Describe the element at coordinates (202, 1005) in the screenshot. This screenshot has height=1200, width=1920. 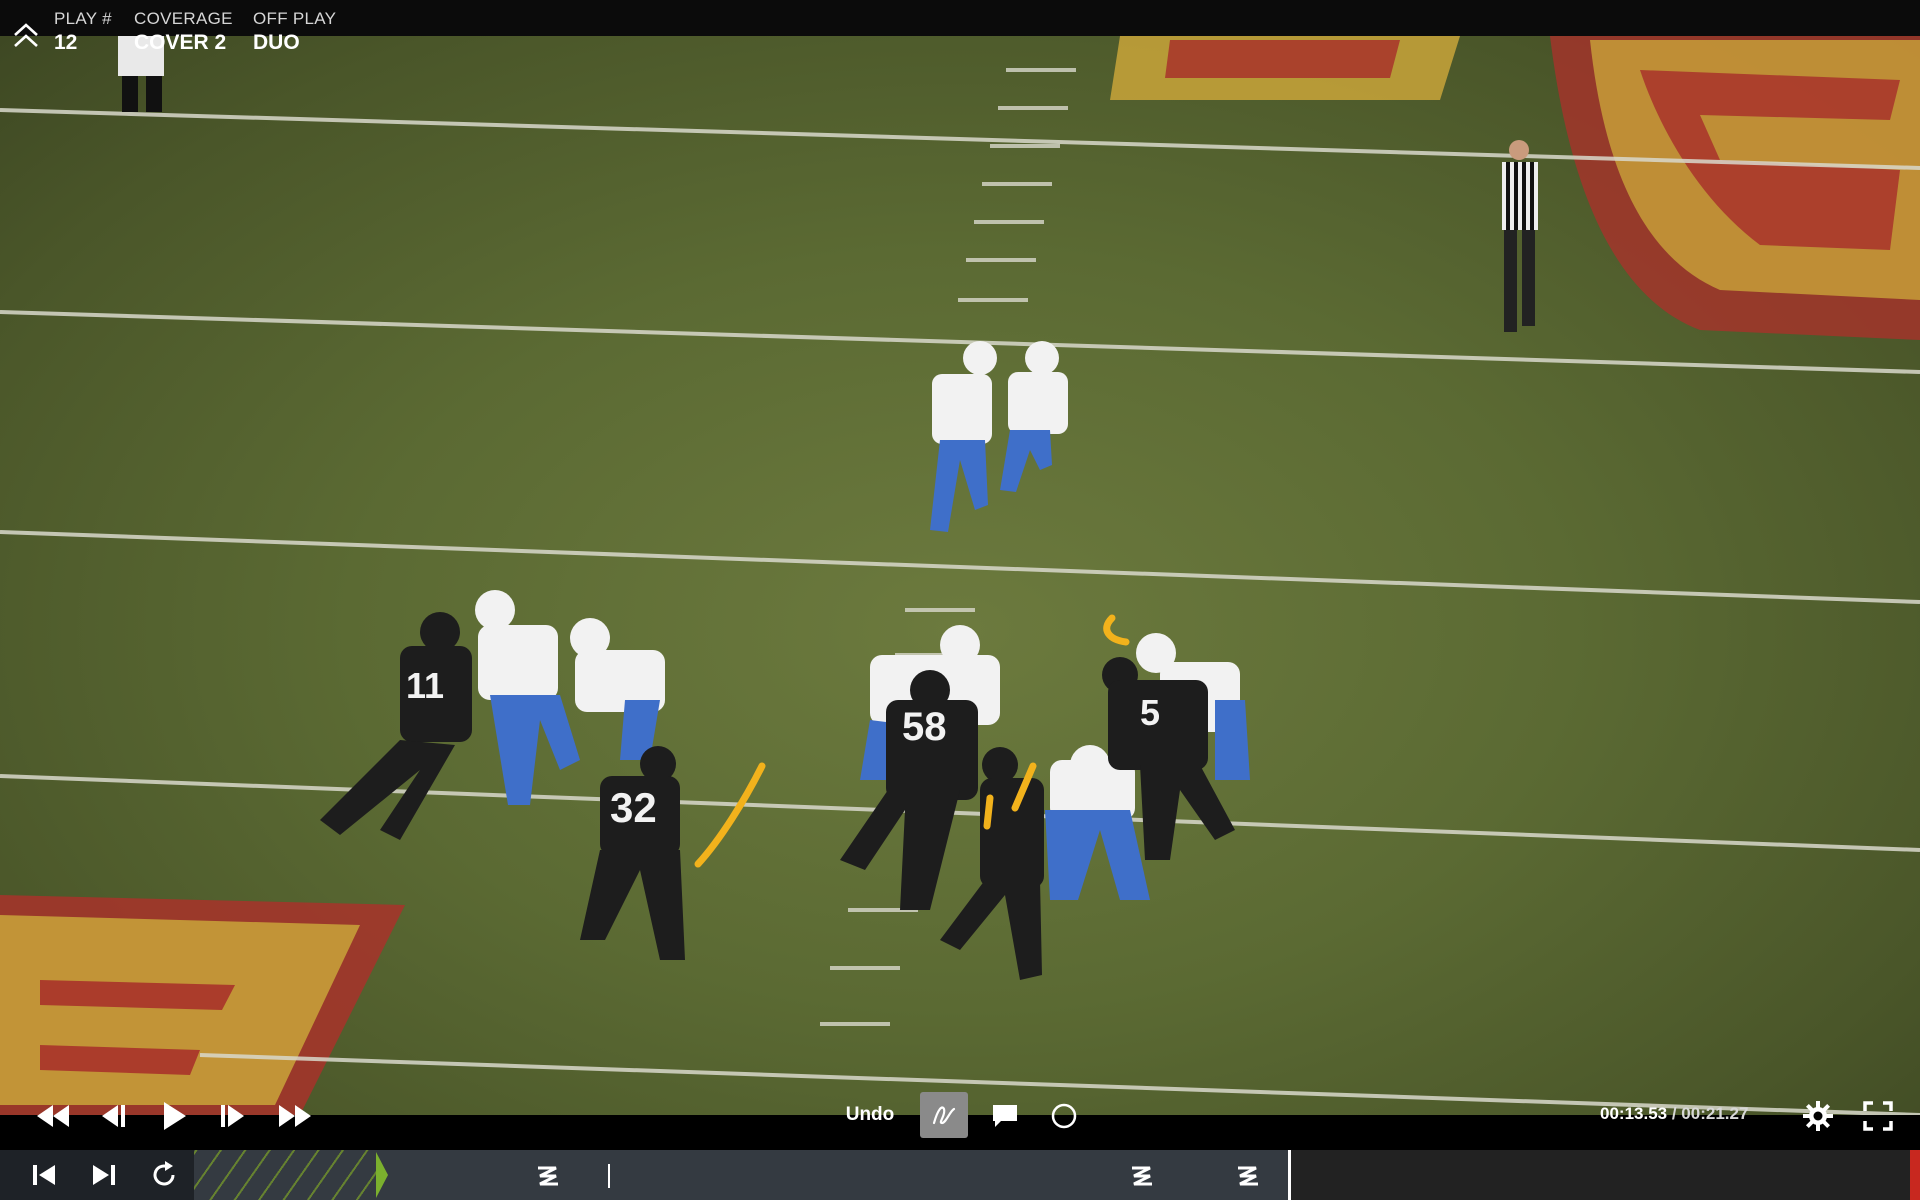
I see `endzone-logo-bottom` at that location.